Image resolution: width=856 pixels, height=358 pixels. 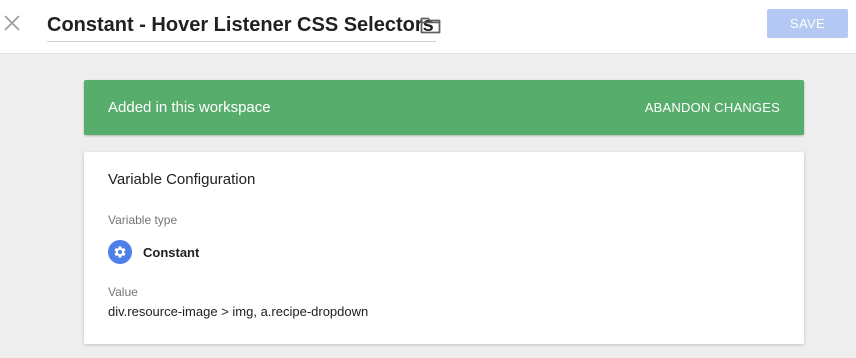 I want to click on gear-icon, so click(x=120, y=252).